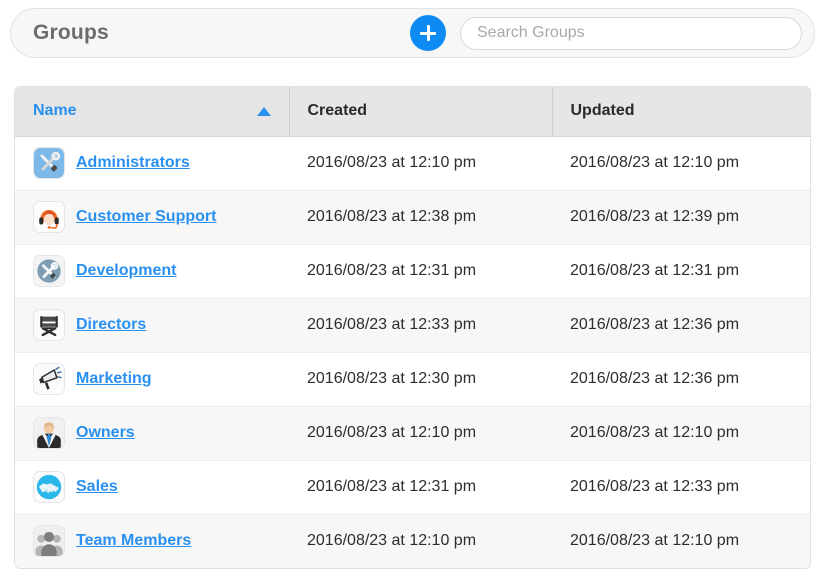 This screenshot has width=825, height=577. I want to click on group-link: Team Members, so click(133, 541).